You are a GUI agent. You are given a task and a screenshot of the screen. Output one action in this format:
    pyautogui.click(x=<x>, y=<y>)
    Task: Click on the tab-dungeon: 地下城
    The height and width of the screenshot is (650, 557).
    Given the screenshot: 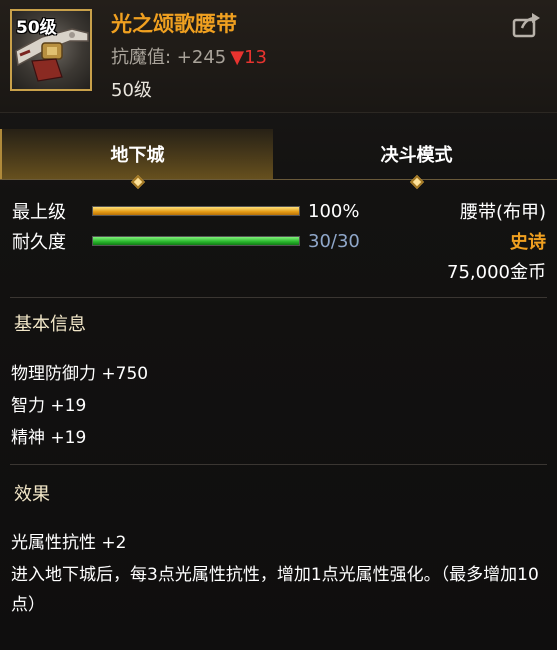 What is the action you would take?
    pyautogui.click(x=136, y=159)
    